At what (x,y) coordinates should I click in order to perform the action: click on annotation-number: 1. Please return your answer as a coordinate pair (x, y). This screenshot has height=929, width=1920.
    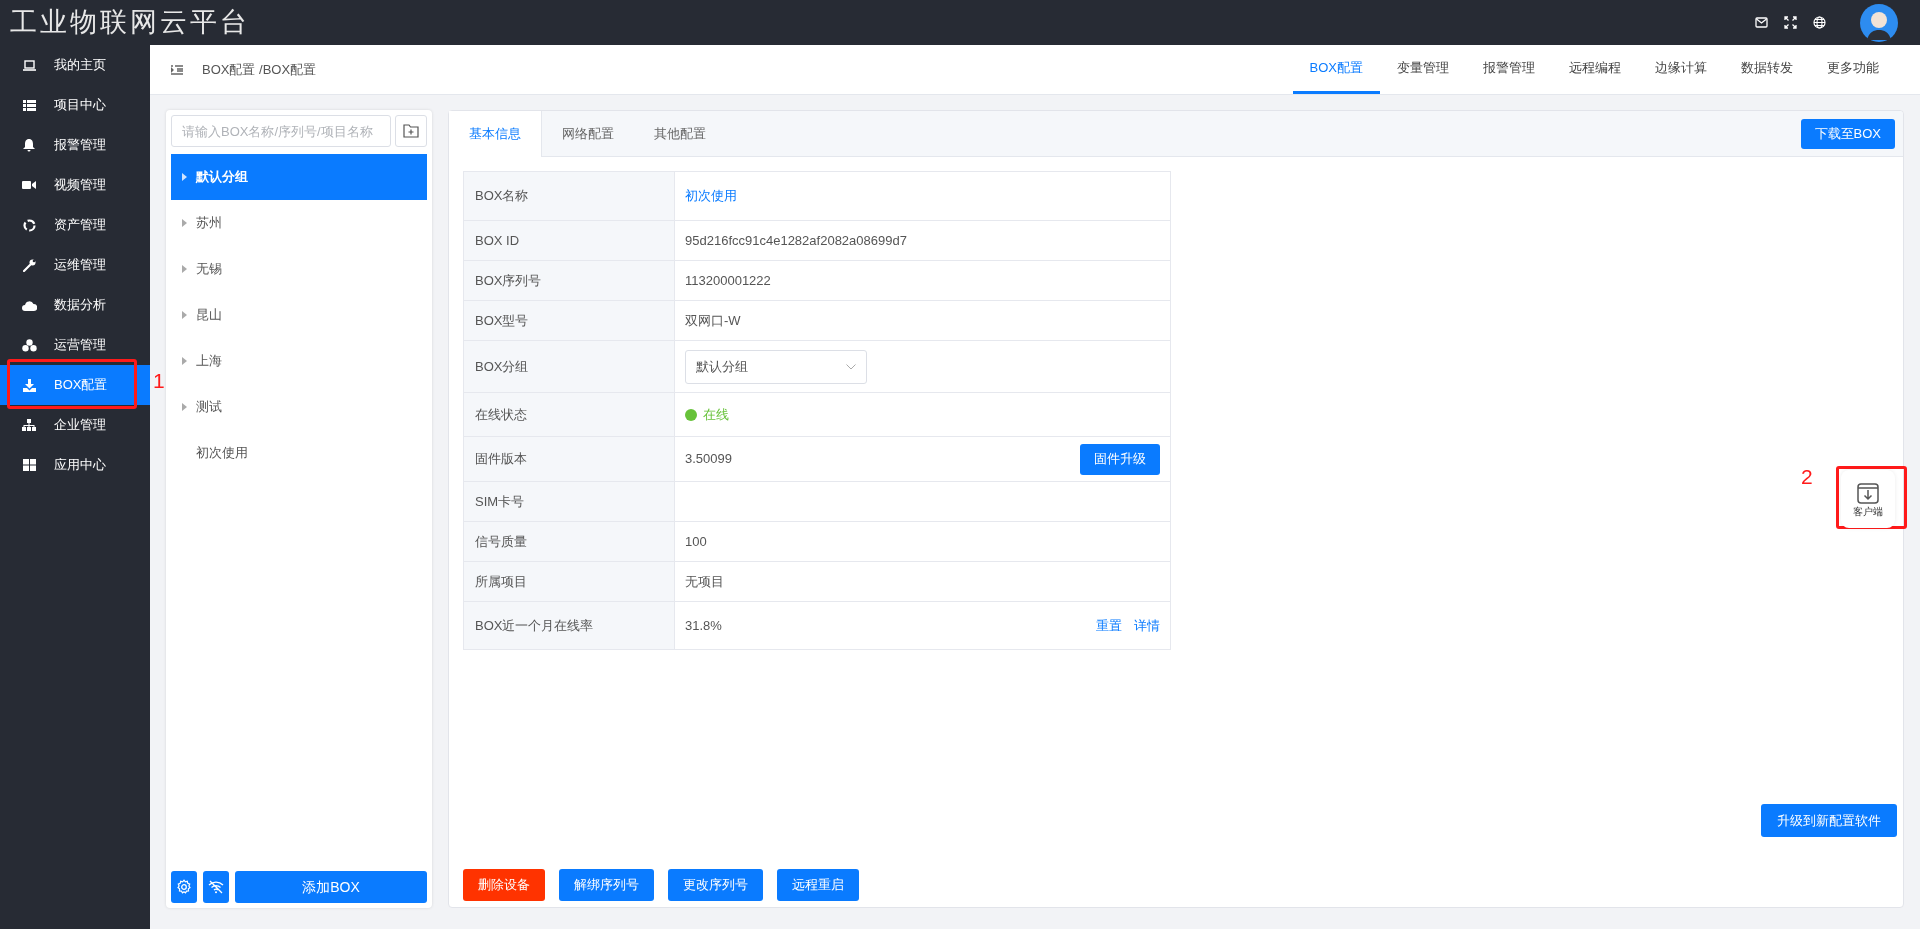
    Looking at the image, I should click on (159, 380).